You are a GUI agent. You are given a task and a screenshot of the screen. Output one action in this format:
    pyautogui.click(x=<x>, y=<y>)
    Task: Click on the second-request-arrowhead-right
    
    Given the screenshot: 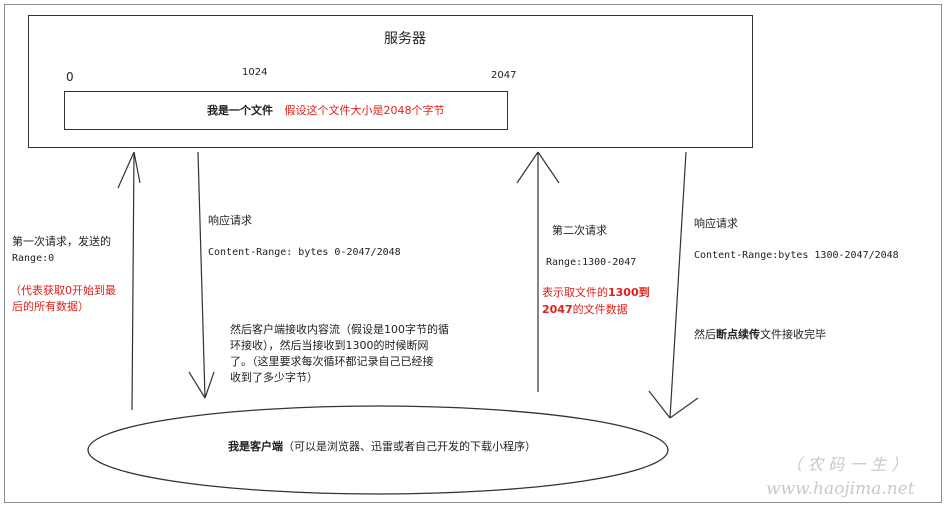 What is the action you would take?
    pyautogui.click(x=548, y=167)
    